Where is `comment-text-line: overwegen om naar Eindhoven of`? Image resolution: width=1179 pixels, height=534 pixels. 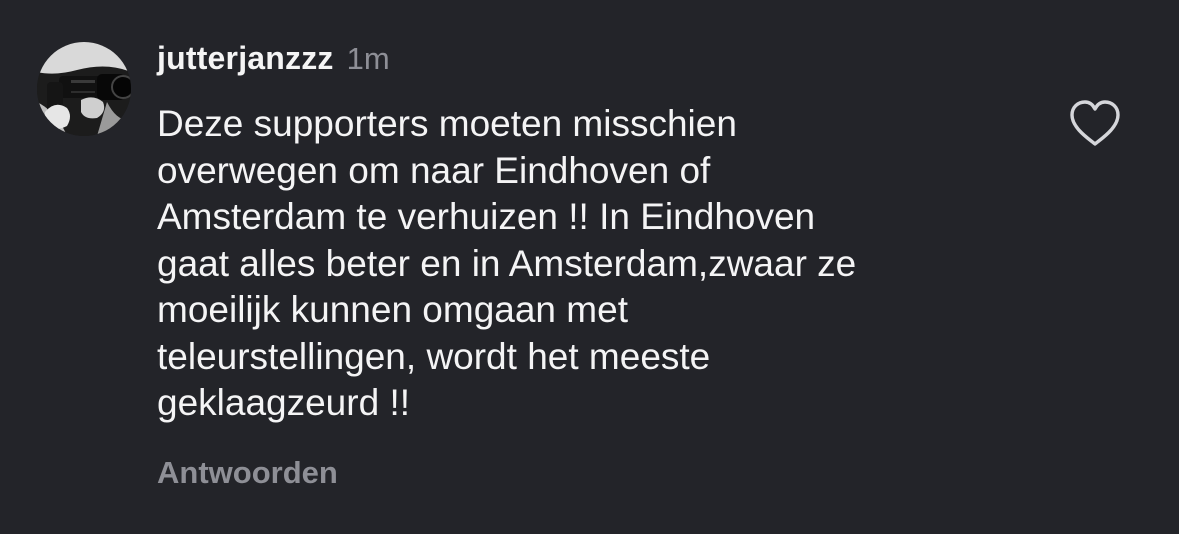 comment-text-line: overwegen om naar Eindhoven of is located at coordinates (434, 170).